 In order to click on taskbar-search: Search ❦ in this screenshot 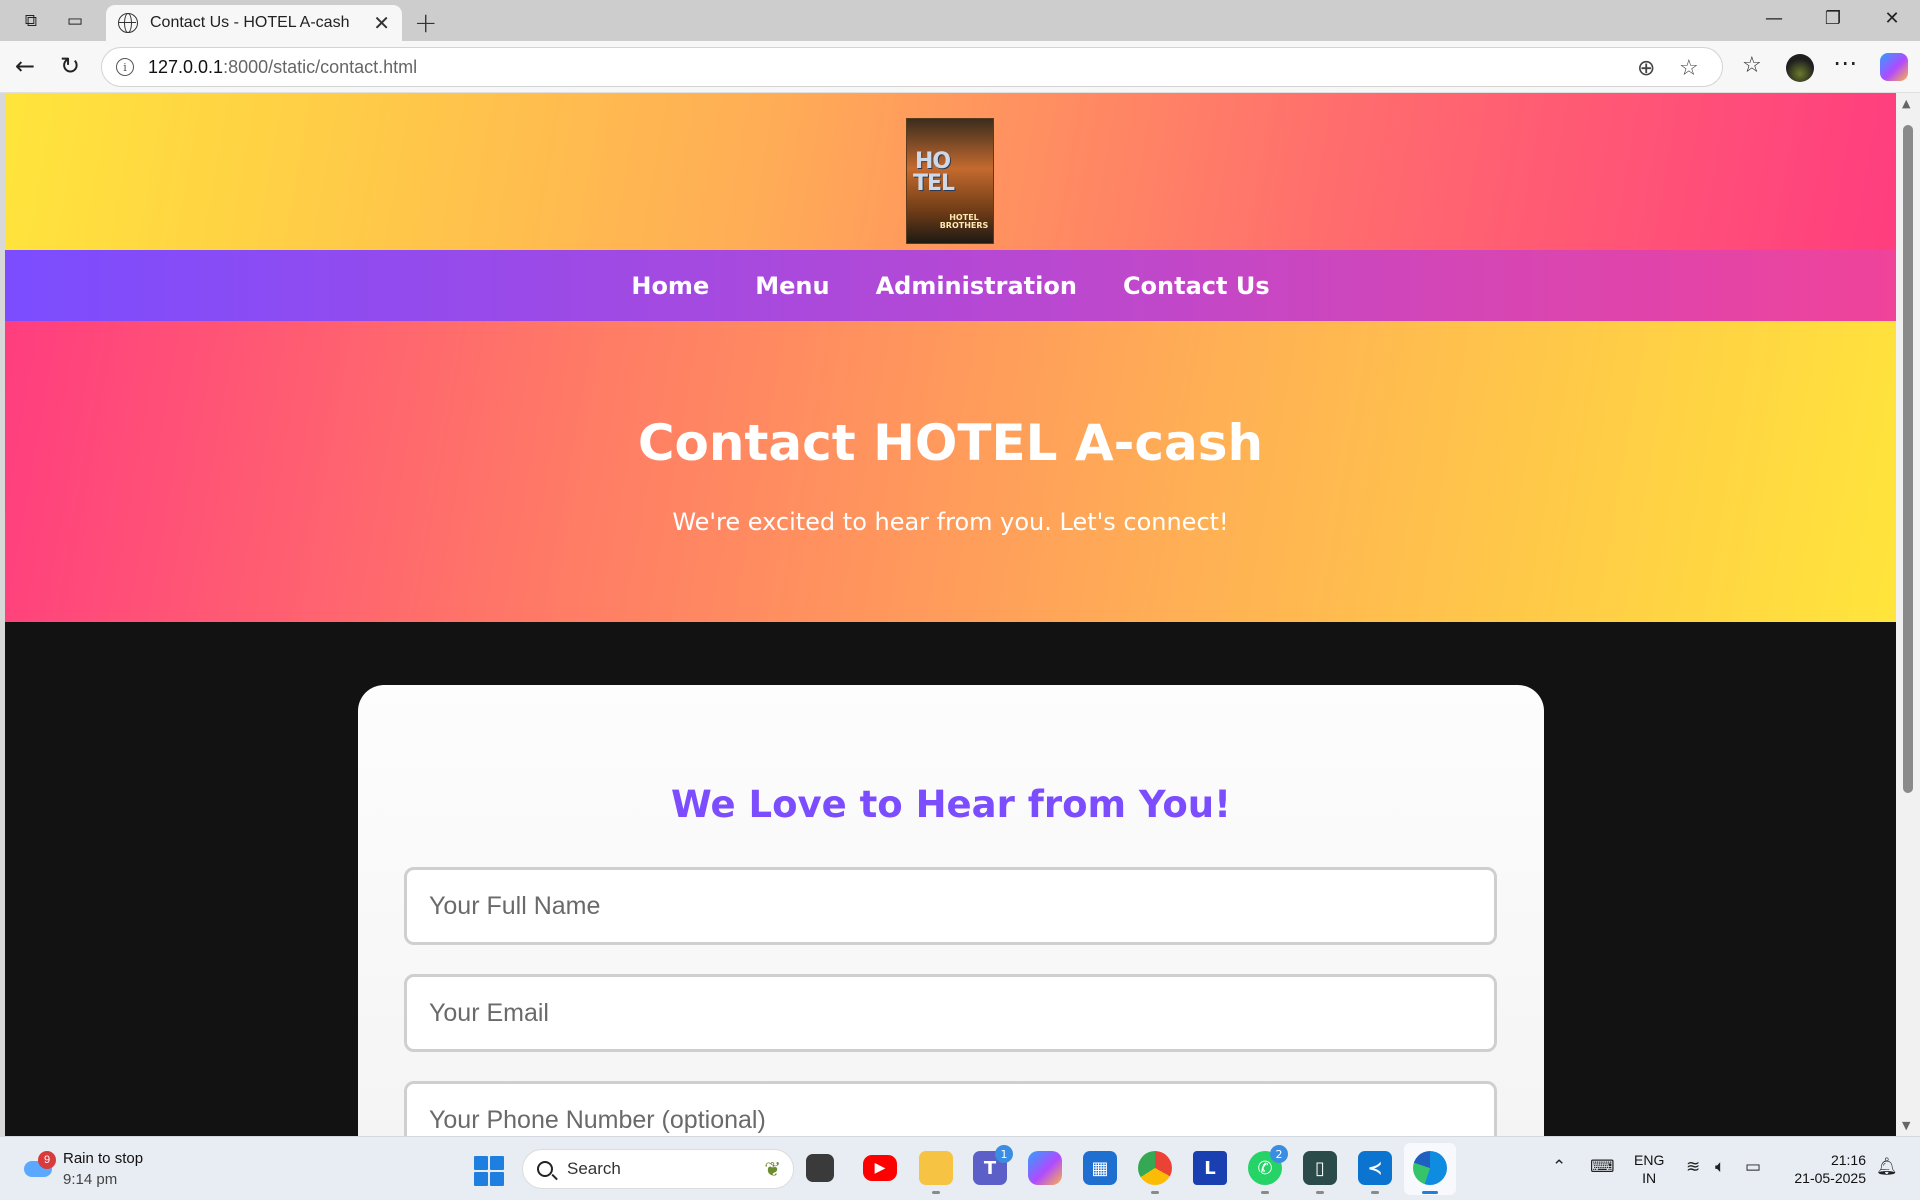, I will do `click(658, 1169)`.